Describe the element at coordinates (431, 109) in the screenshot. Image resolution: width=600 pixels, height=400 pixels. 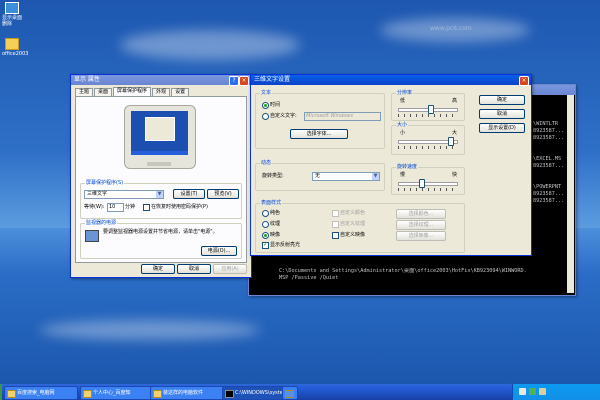
I see `resolution-slider` at that location.